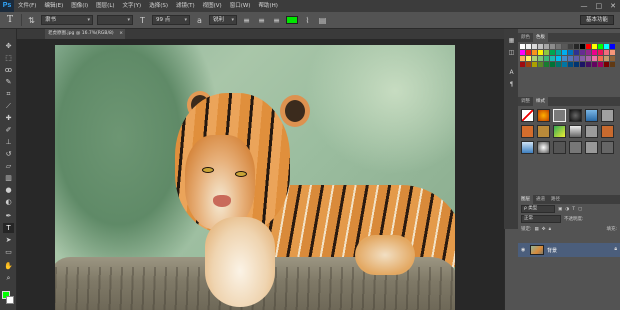 The width and height of the screenshot is (620, 310). Describe the element at coordinates (567, 209) in the screenshot. I see `filter-adjustment-icon: ◑` at that location.